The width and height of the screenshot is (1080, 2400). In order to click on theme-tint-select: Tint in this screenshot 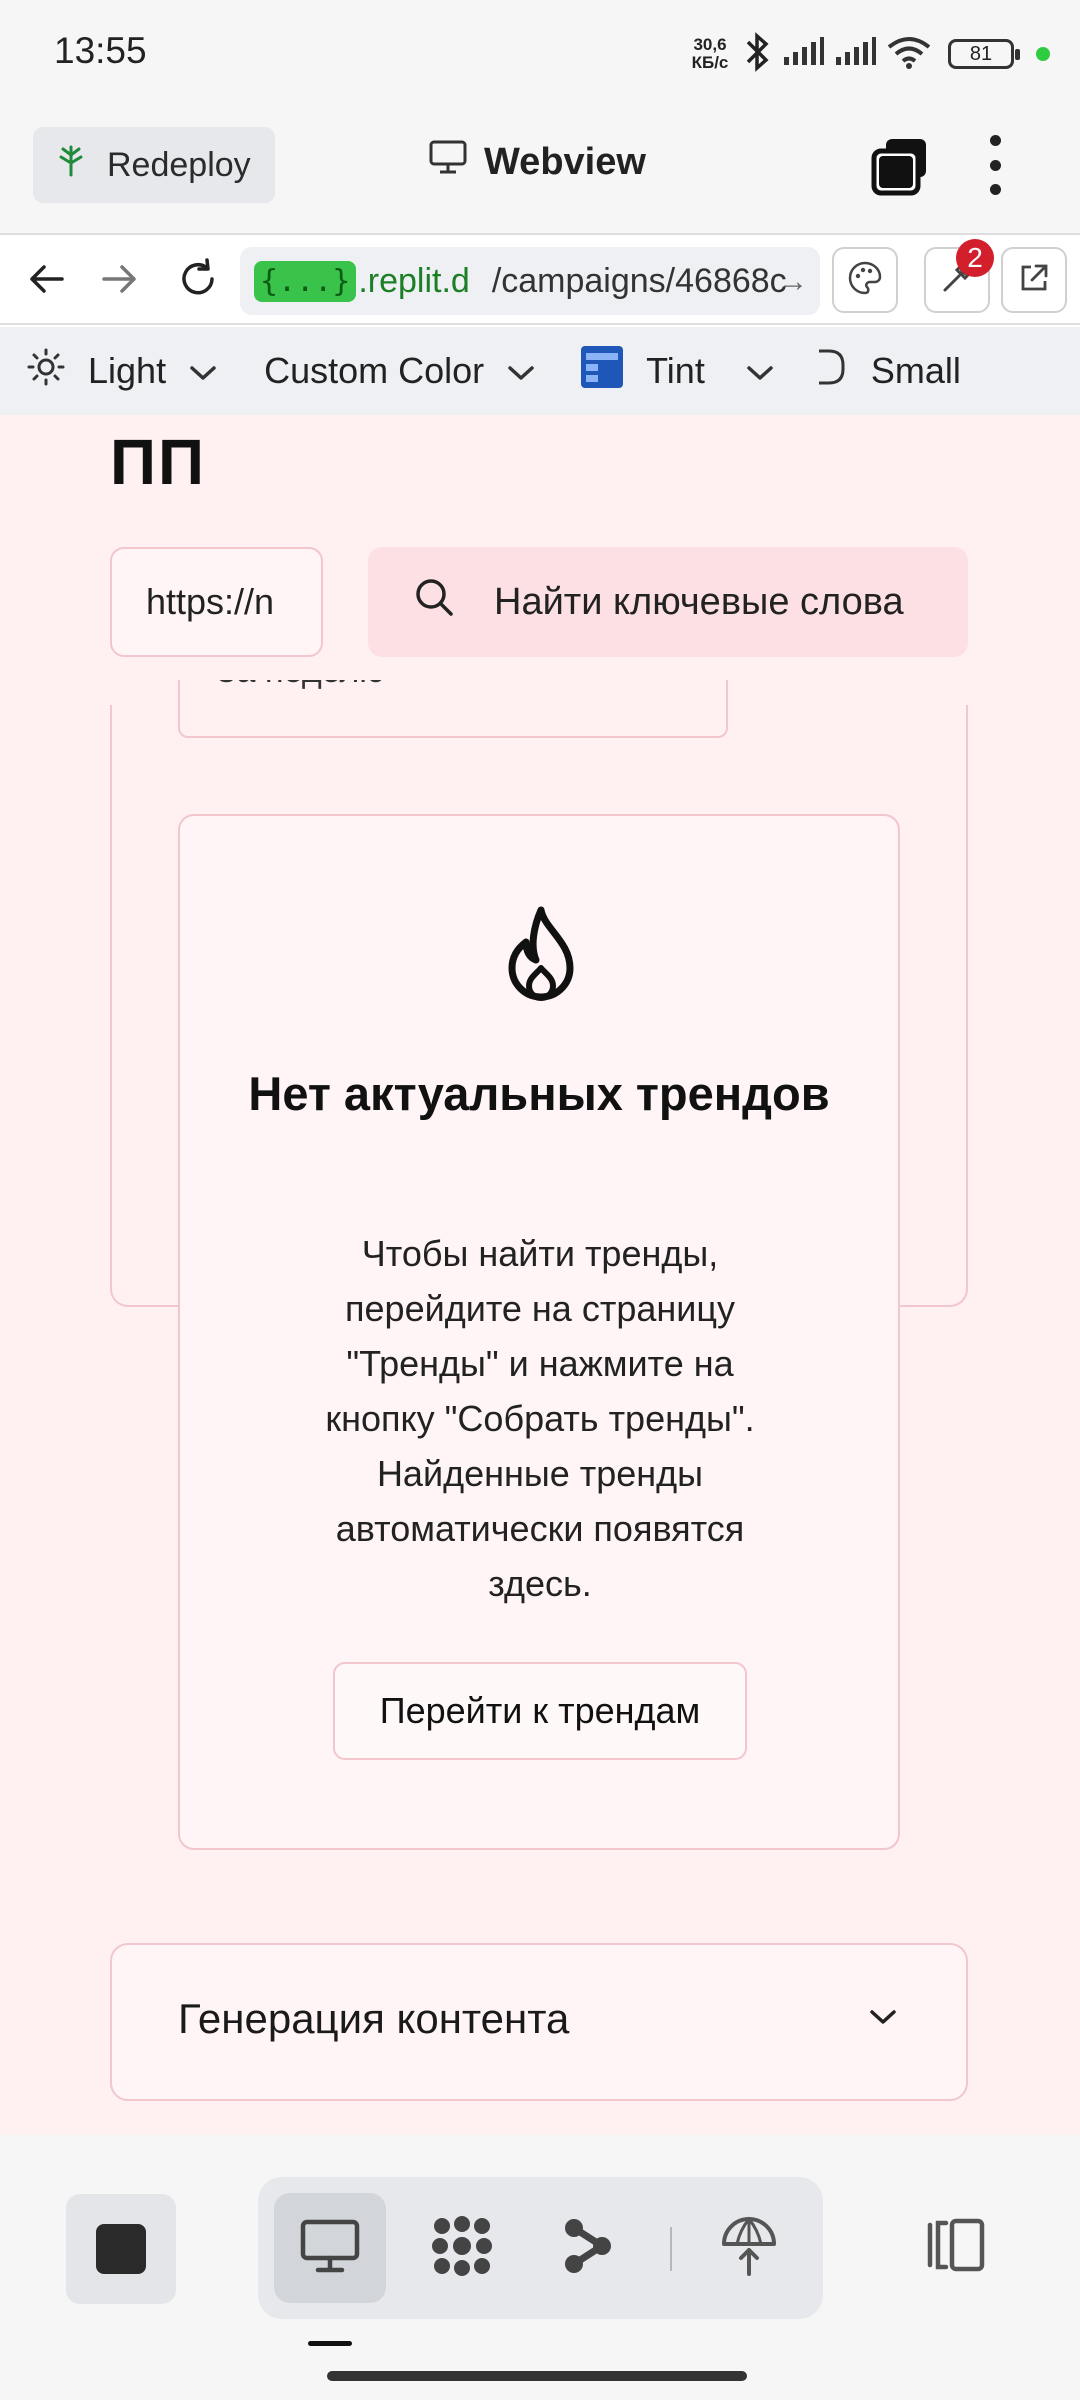, I will do `click(677, 371)`.